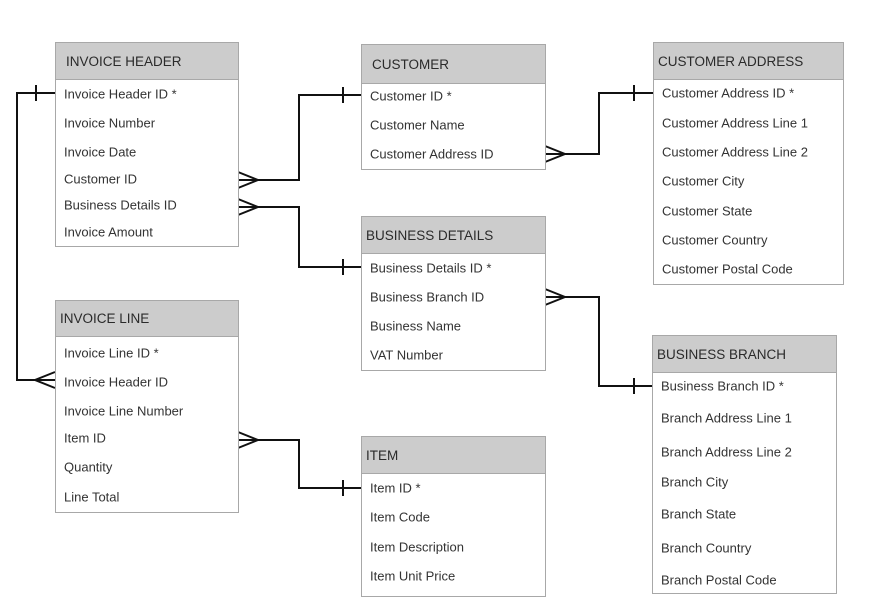  I want to click on rel-business-details-business-branch, so click(598, 341).